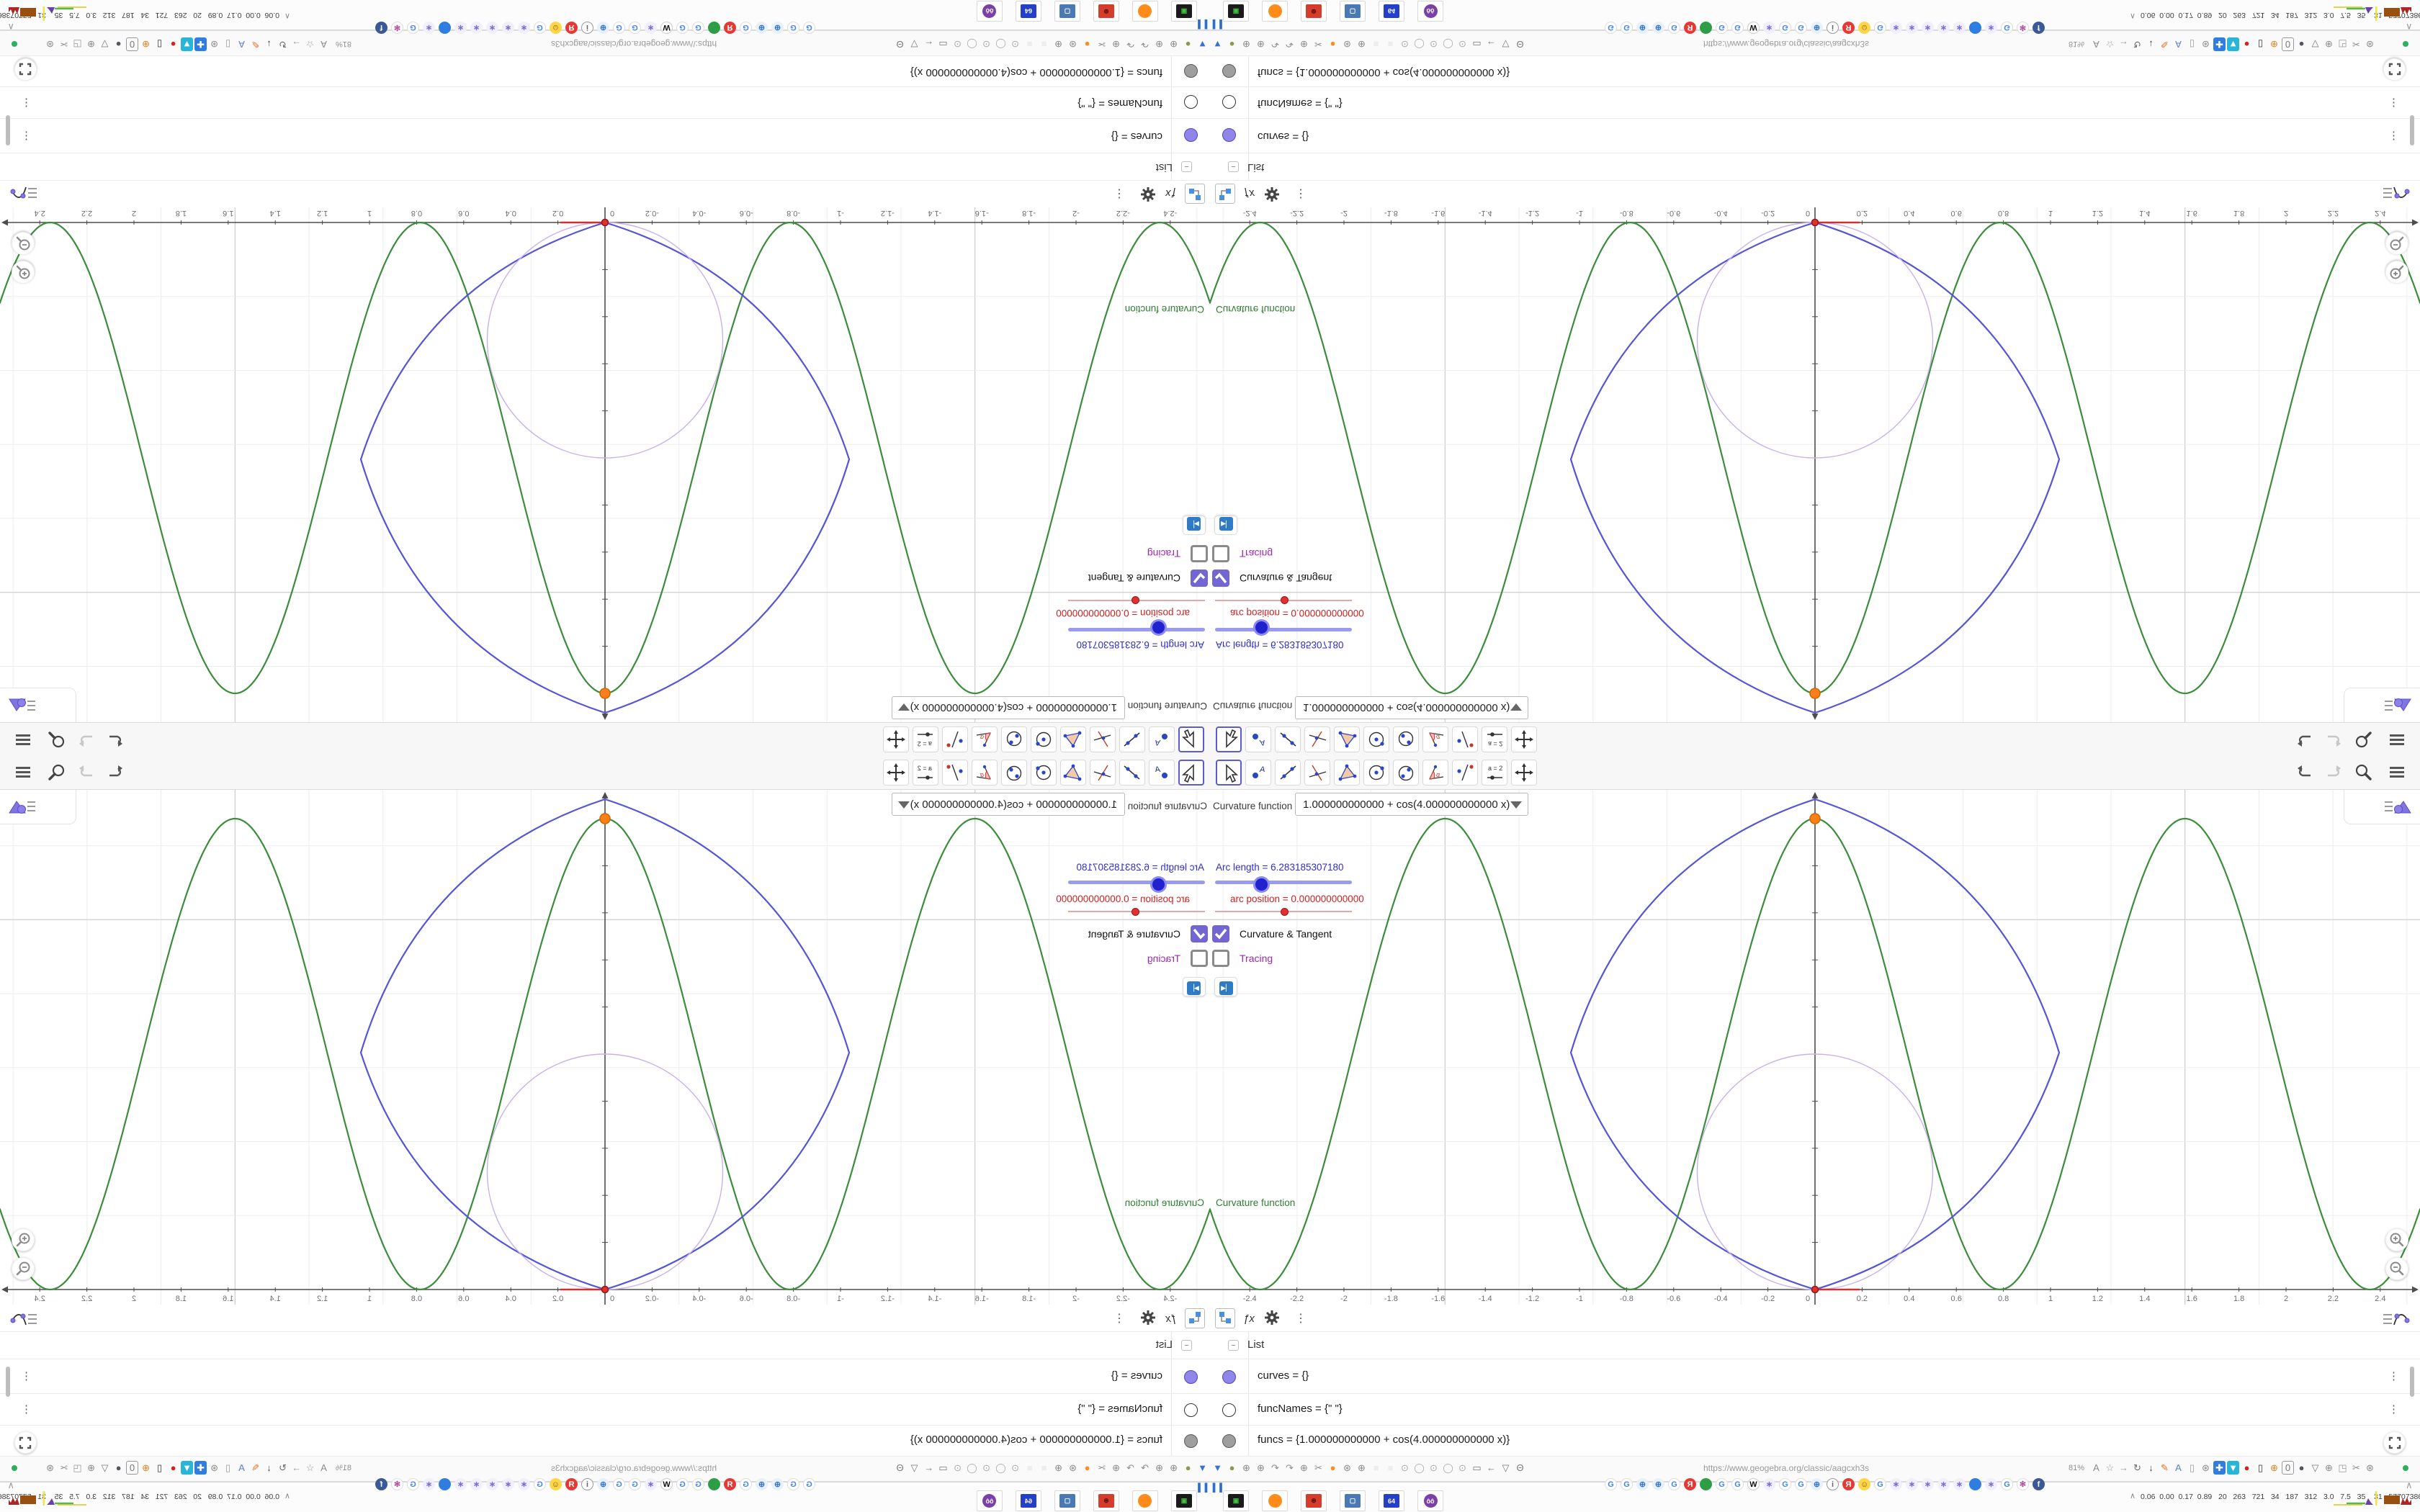 The height and width of the screenshot is (1512, 2420). I want to click on info-favicon: i, so click(1833, 28).